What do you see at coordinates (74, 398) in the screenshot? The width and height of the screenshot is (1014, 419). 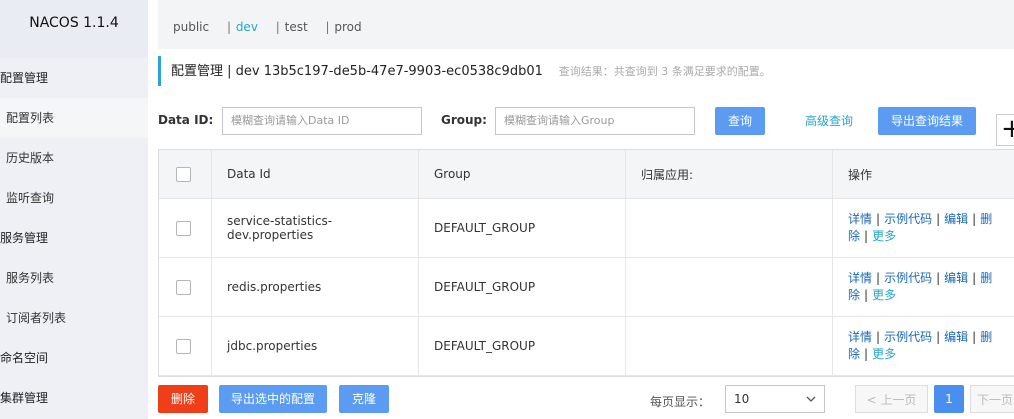 I see `sidebar-group-cluster: 集群管理` at bounding box center [74, 398].